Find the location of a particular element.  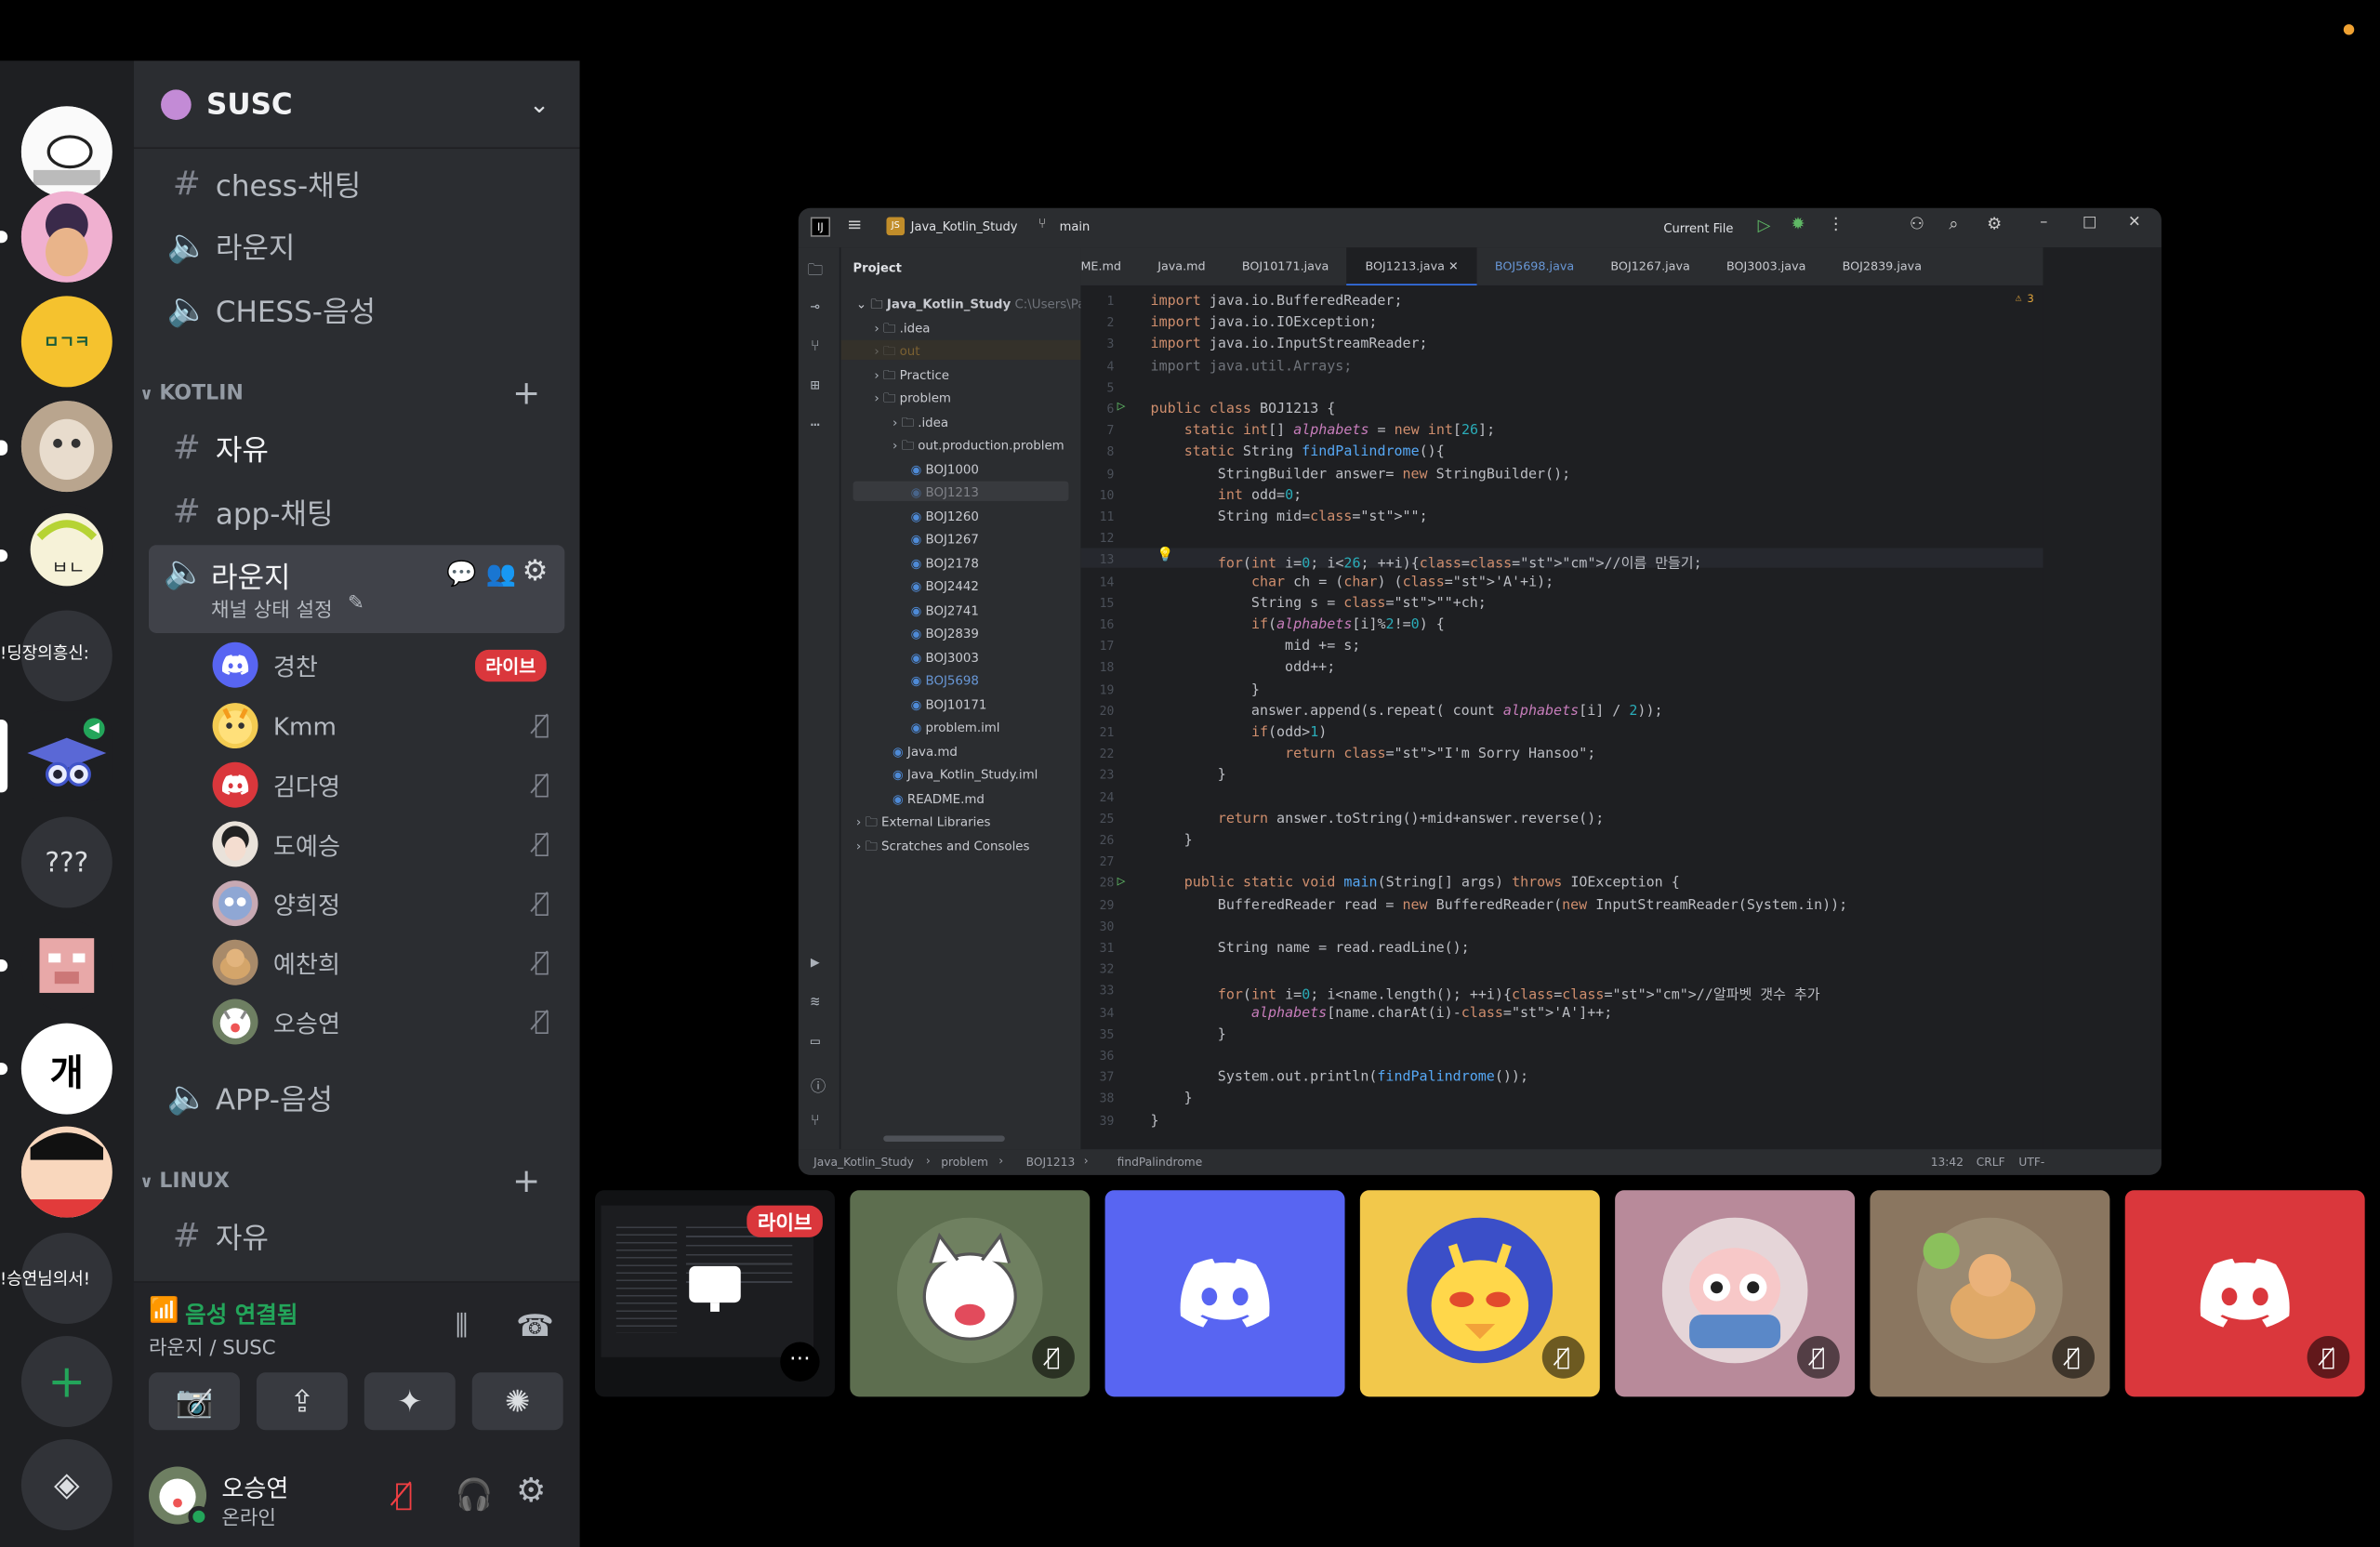

minimize-icon: – is located at coordinates (2043, 222).